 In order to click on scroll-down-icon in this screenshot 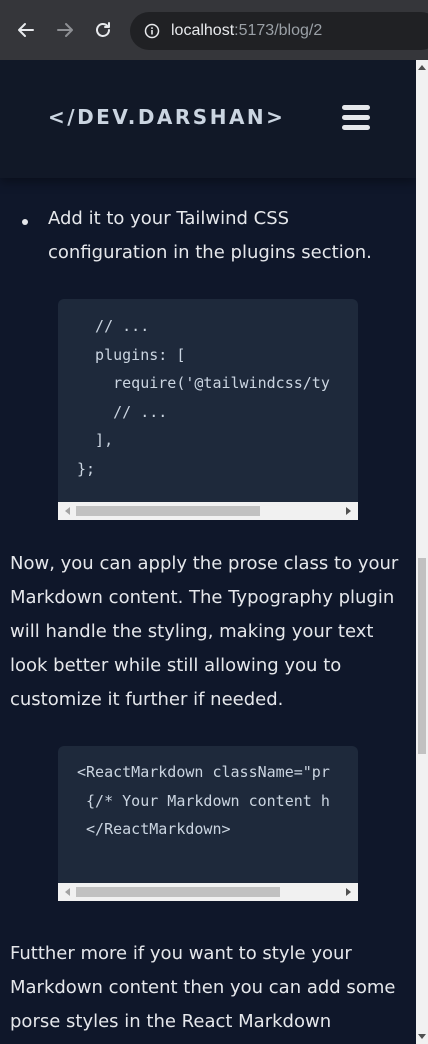, I will do `click(422, 1036)`.